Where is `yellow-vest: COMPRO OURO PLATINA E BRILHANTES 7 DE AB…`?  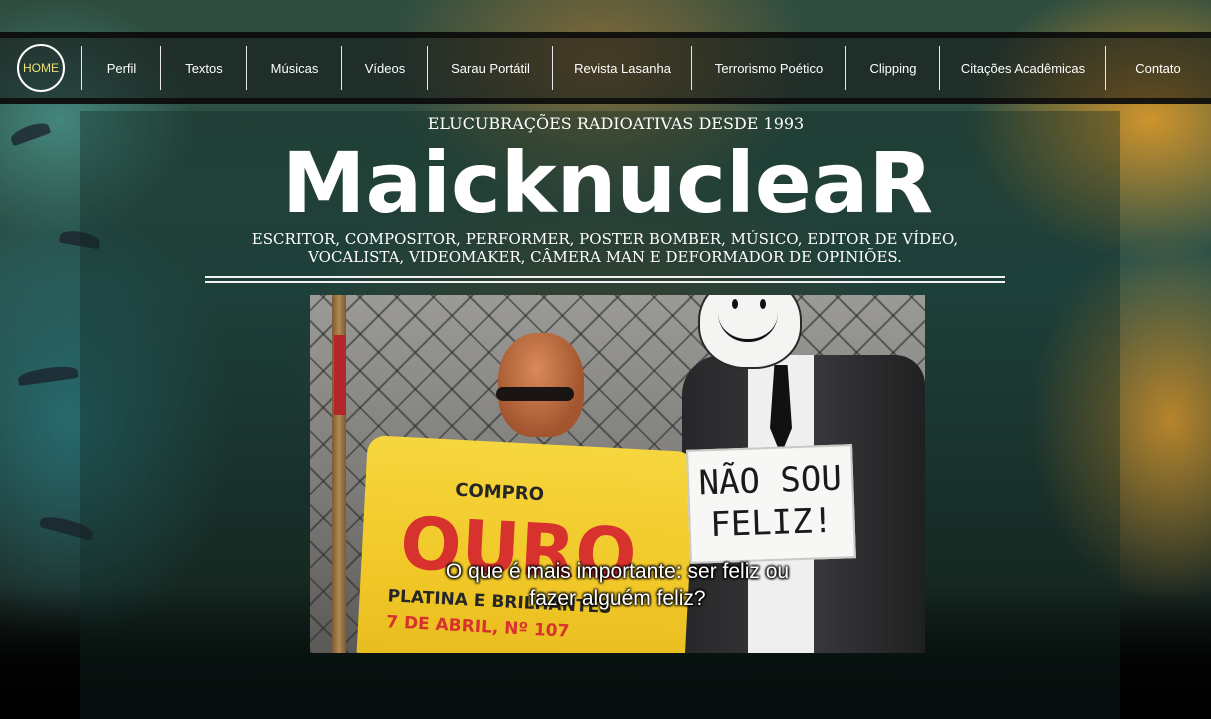 yellow-vest: COMPRO OURO PLATINA E BRILHANTES 7 DE AB… is located at coordinates (526, 544).